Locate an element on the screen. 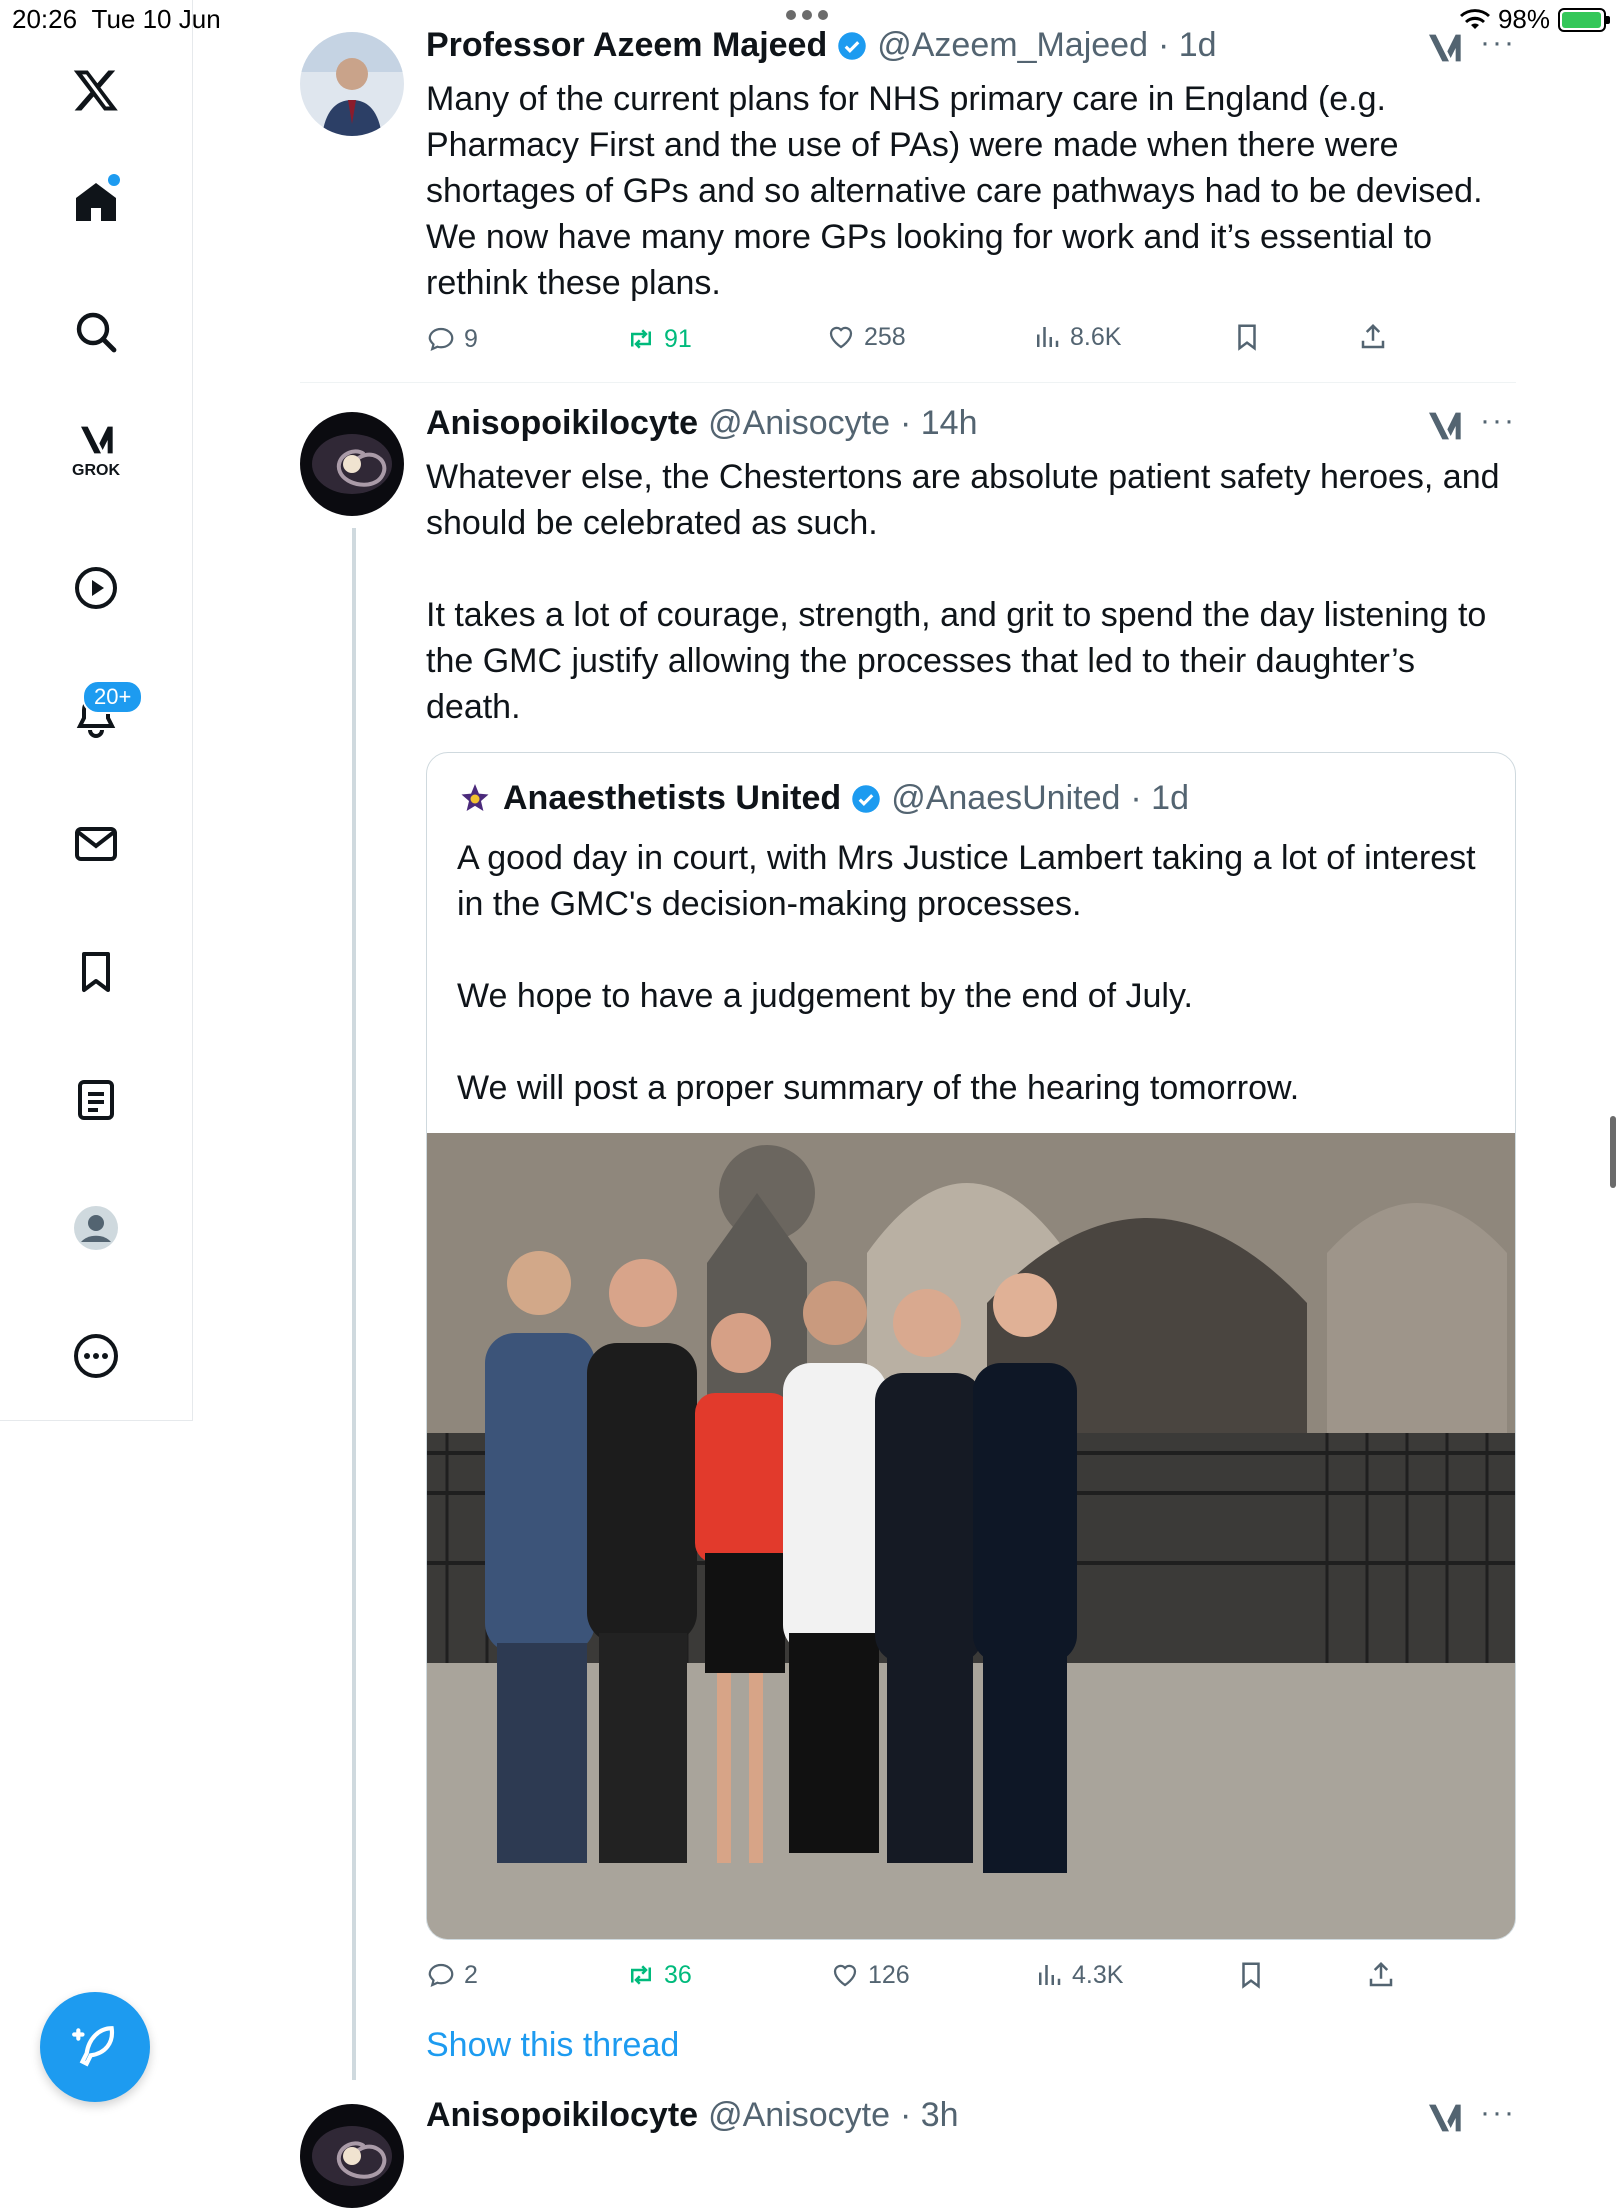  tweet-time: · 1d is located at coordinates (1187, 45).